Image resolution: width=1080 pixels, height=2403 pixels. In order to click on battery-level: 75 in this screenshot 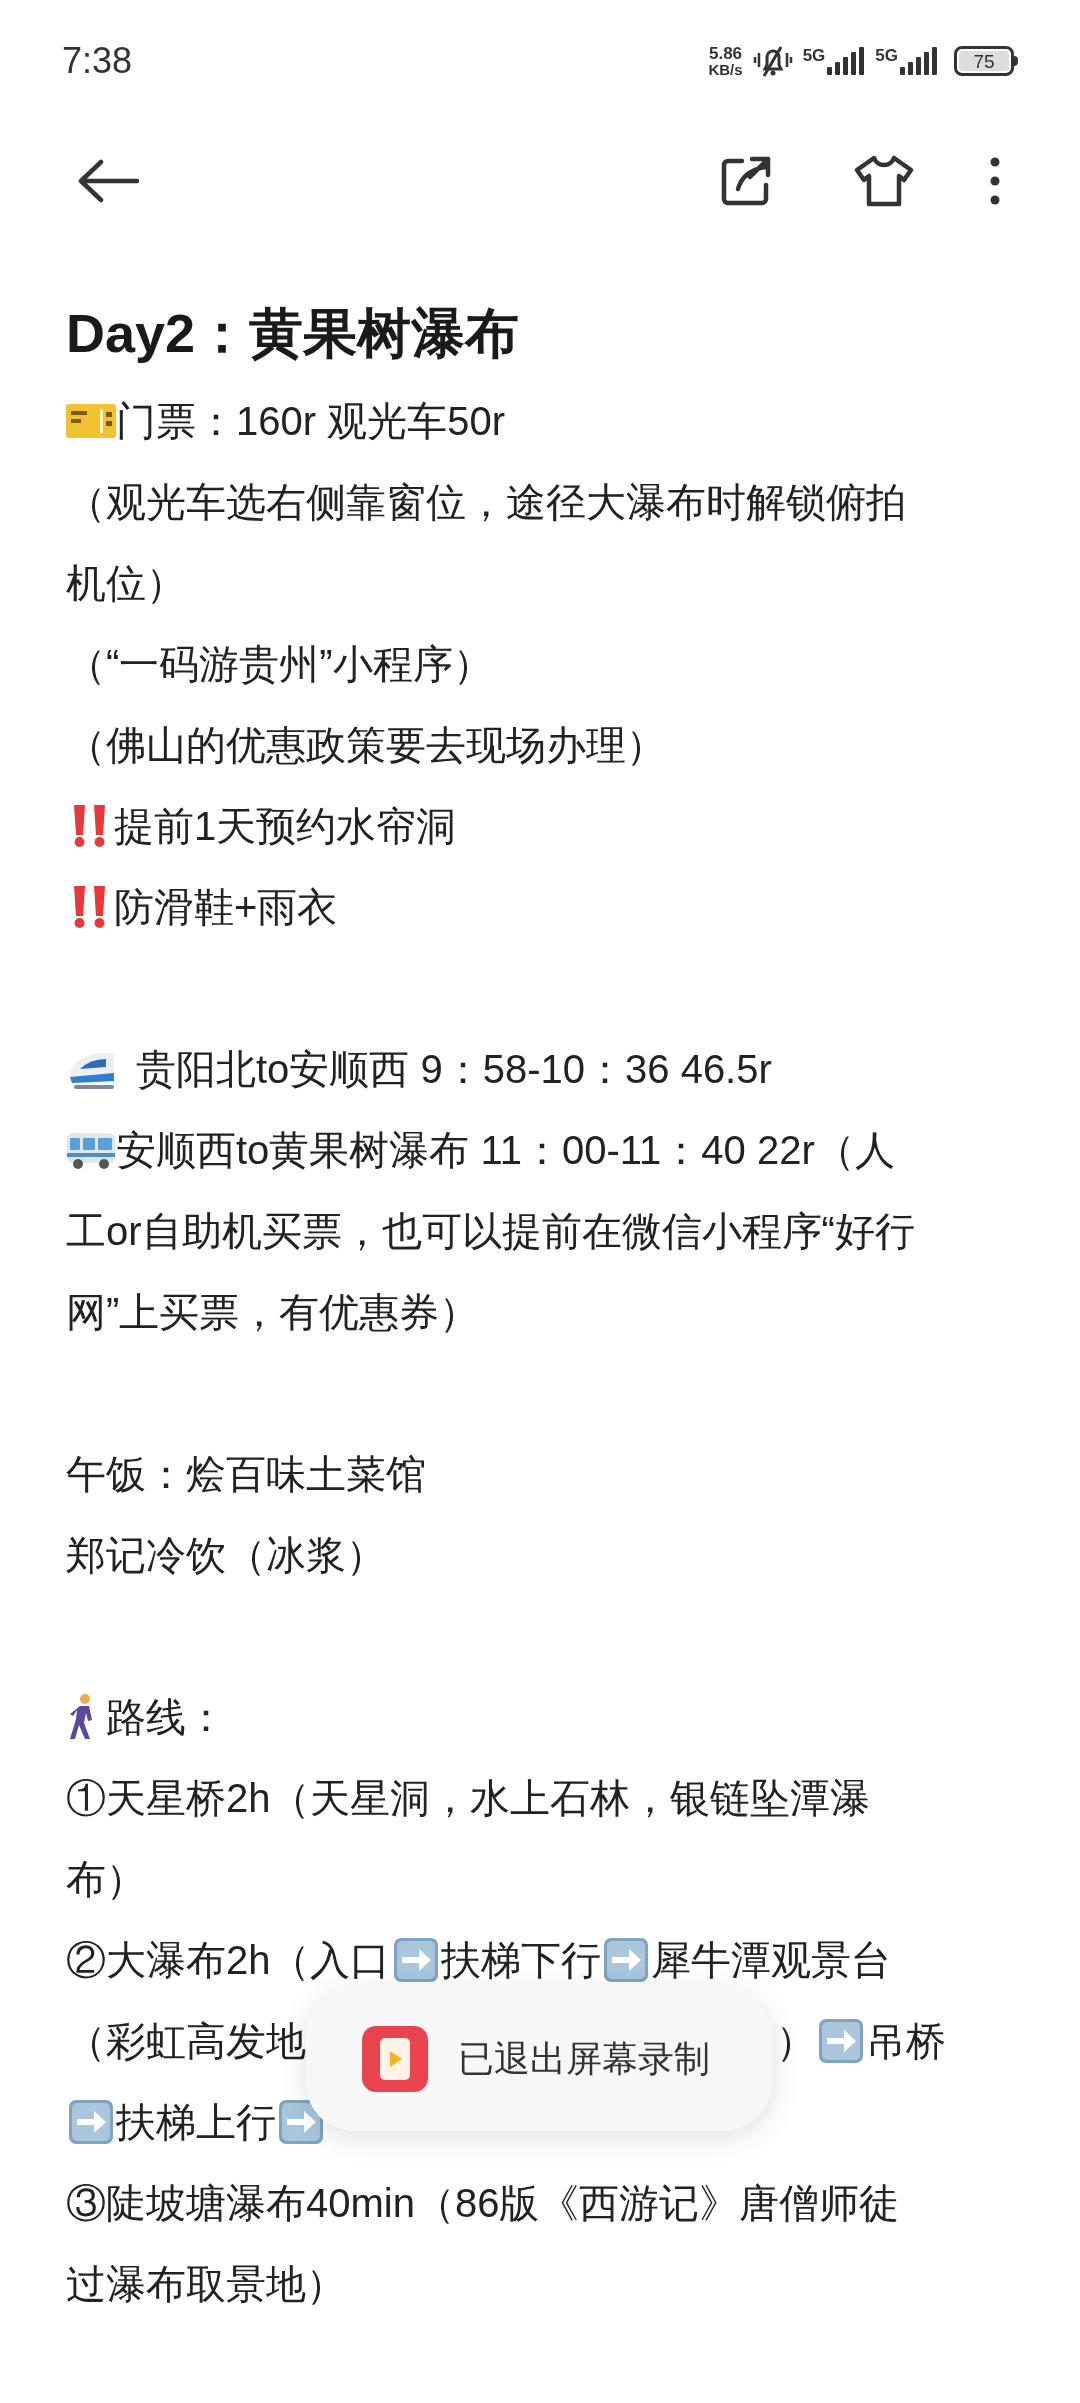, I will do `click(984, 61)`.